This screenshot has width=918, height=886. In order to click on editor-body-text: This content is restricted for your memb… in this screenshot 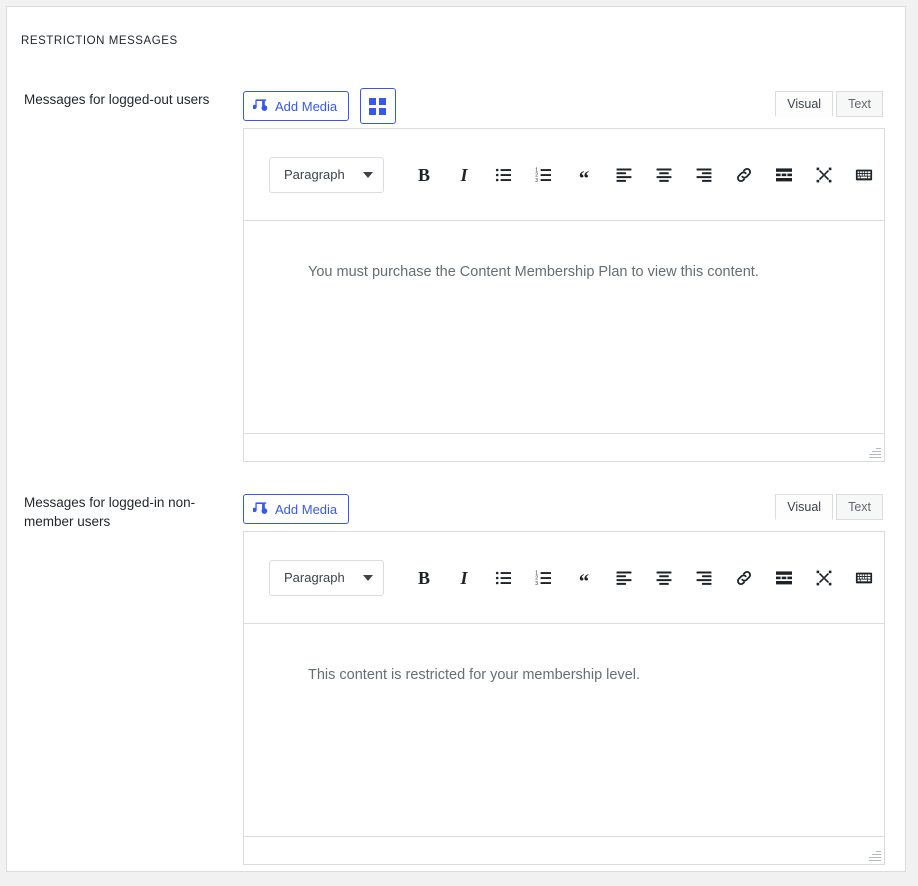, I will do `click(474, 675)`.